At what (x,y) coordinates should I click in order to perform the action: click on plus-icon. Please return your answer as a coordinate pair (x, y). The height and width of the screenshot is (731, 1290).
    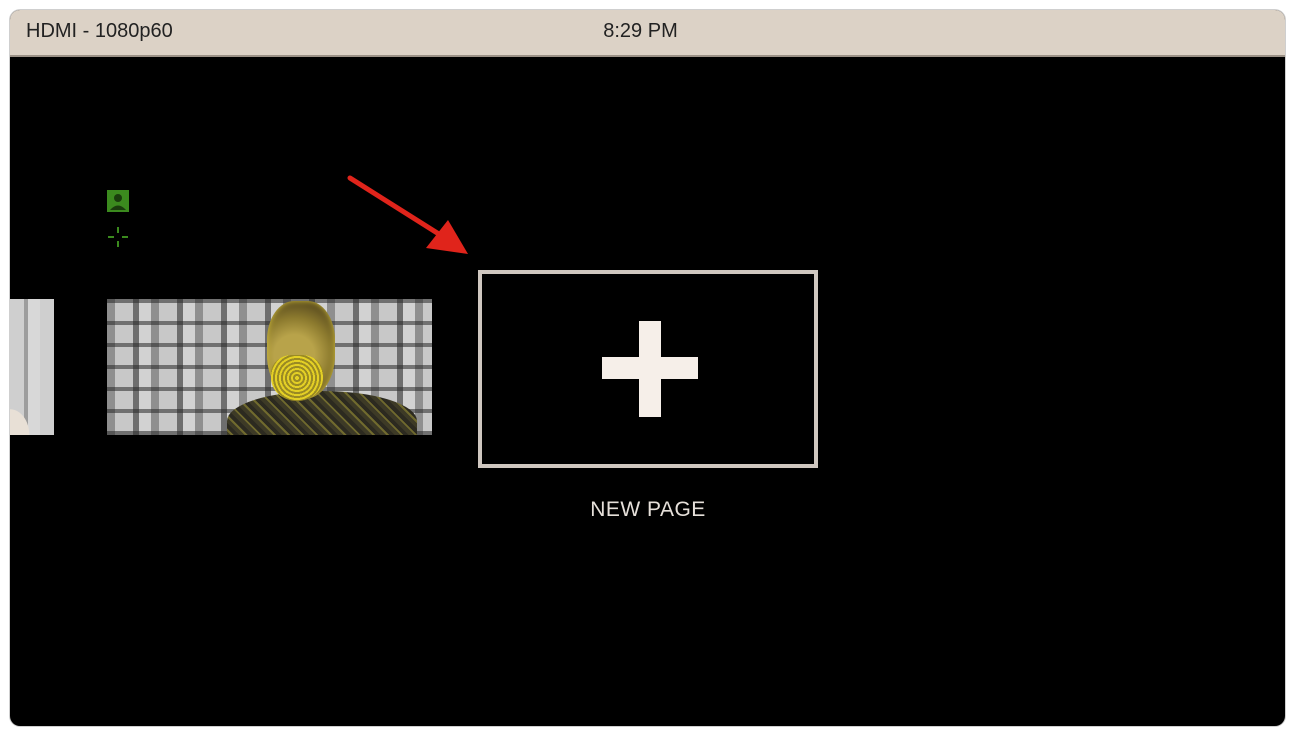
    Looking at the image, I should click on (650, 369).